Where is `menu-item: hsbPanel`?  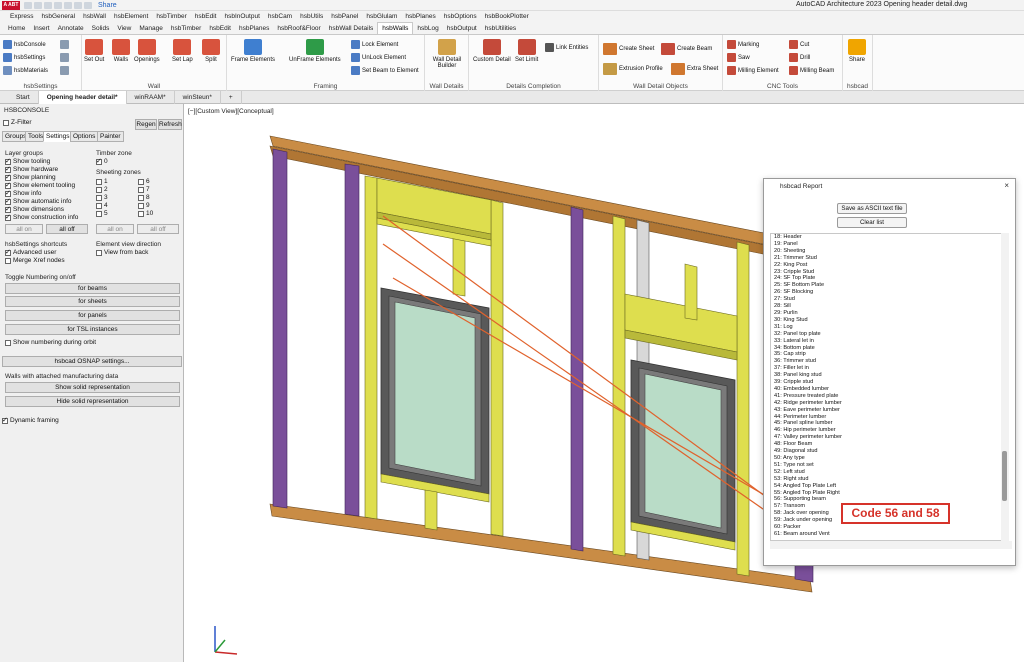 menu-item: hsbPanel is located at coordinates (344, 16).